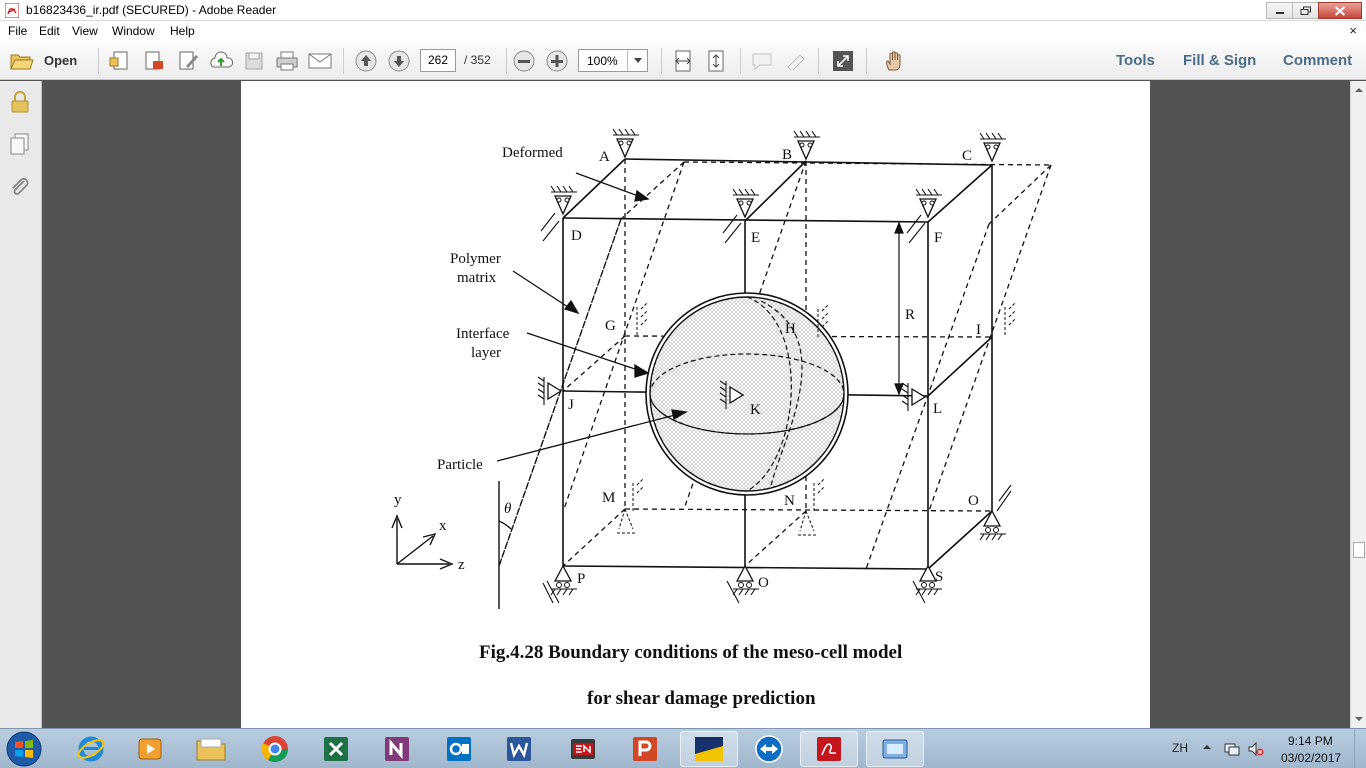  What do you see at coordinates (747, 394) in the screenshot?
I see `particle-sphere` at bounding box center [747, 394].